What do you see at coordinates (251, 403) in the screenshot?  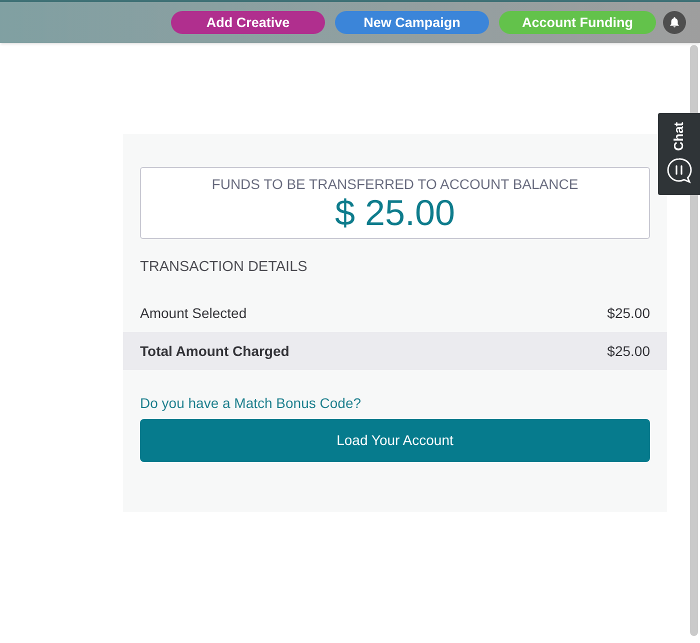 I see `bonus-code-link: Do you have a Match Bonus Code?` at bounding box center [251, 403].